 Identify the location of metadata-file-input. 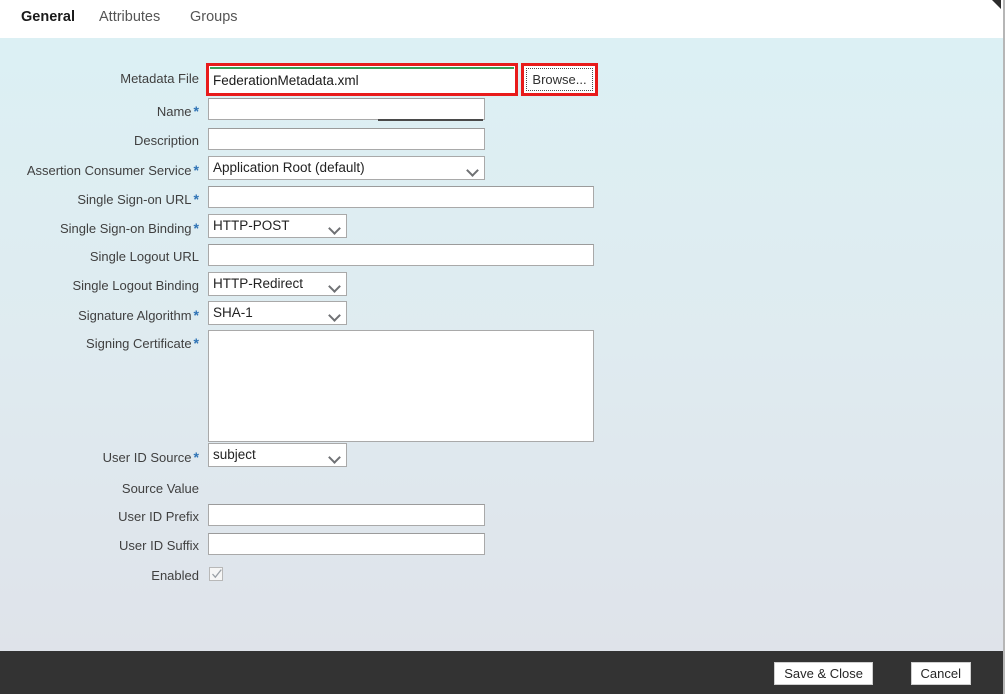
(361, 80).